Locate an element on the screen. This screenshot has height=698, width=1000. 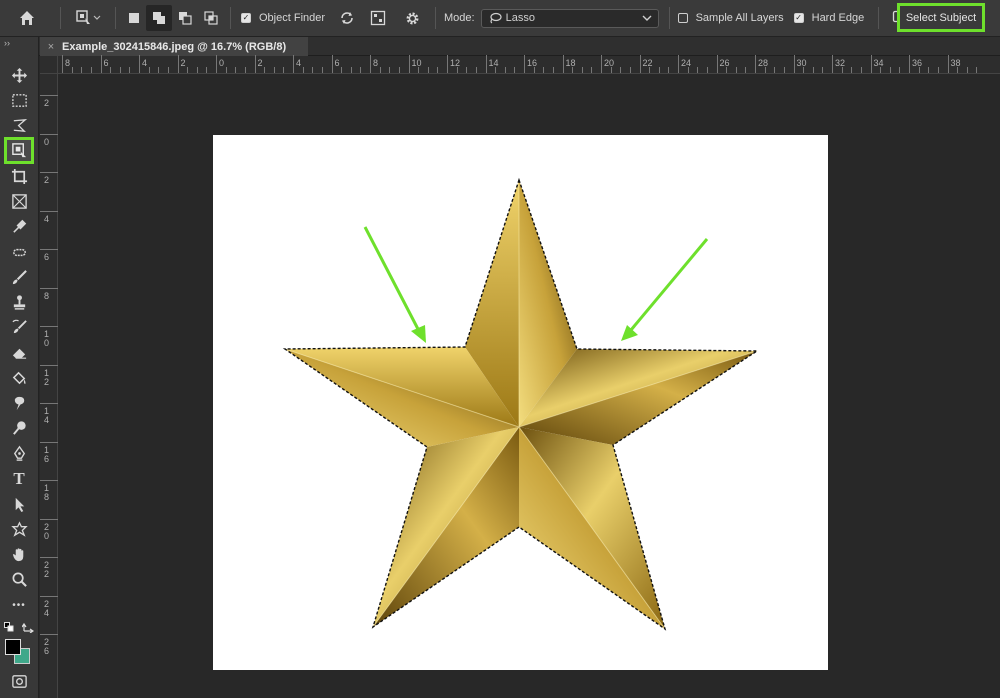
object-selection-tool is located at coordinates (19, 150).